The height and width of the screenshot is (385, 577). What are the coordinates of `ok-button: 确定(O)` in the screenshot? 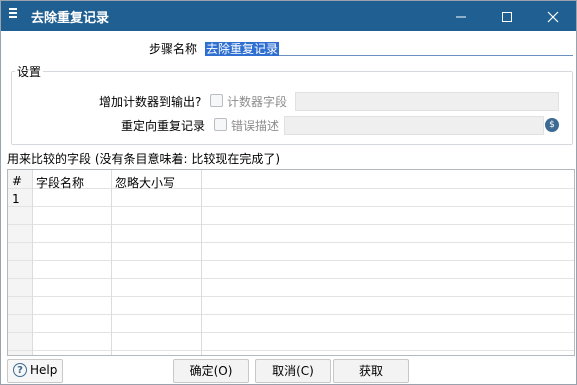 It's located at (211, 371).